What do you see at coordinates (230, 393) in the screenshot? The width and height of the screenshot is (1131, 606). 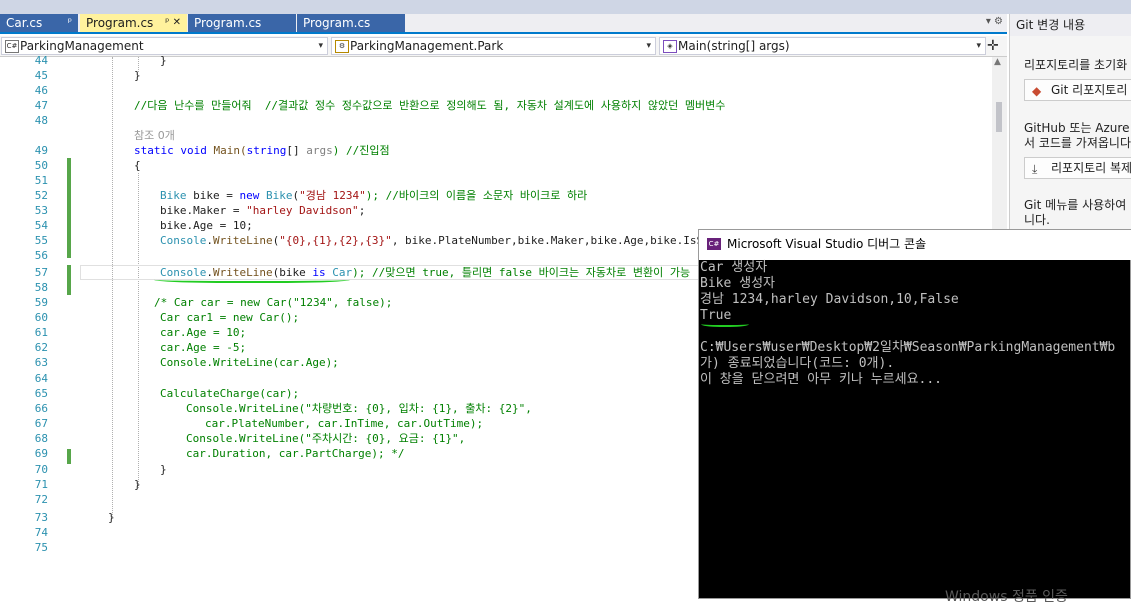 I see `code-line: CalculateCharge(car);` at bounding box center [230, 393].